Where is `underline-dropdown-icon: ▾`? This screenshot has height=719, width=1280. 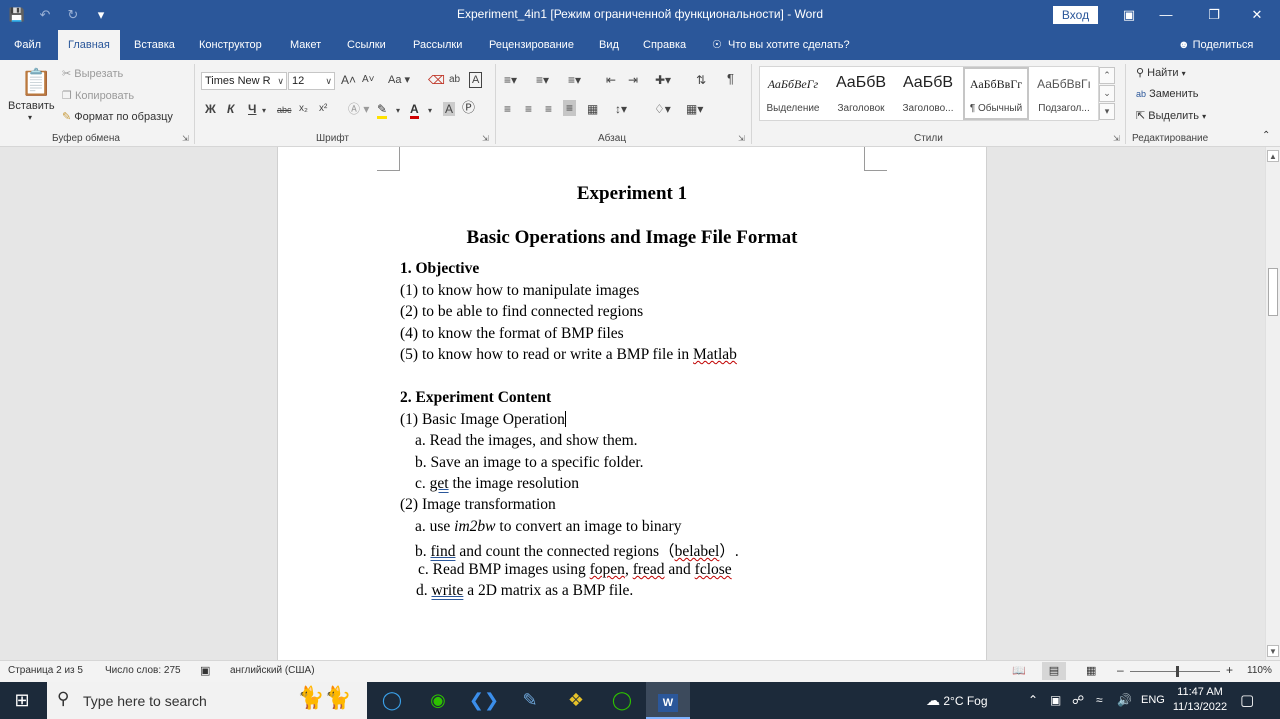
underline-dropdown-icon: ▾ is located at coordinates (264, 111).